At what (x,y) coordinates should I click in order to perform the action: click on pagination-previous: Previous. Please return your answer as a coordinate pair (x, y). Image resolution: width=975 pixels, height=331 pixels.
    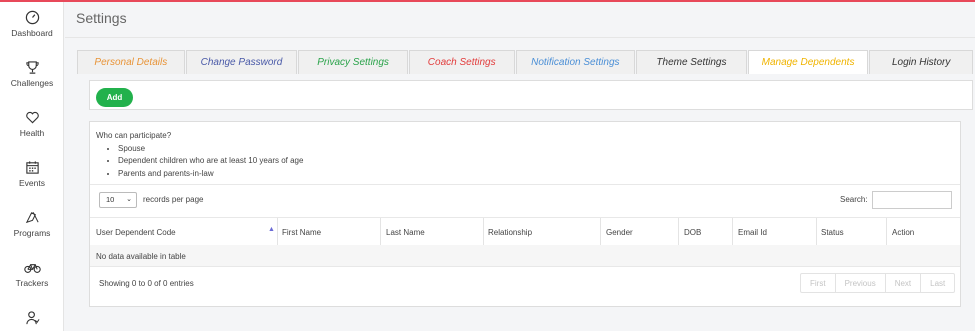
    Looking at the image, I should click on (861, 283).